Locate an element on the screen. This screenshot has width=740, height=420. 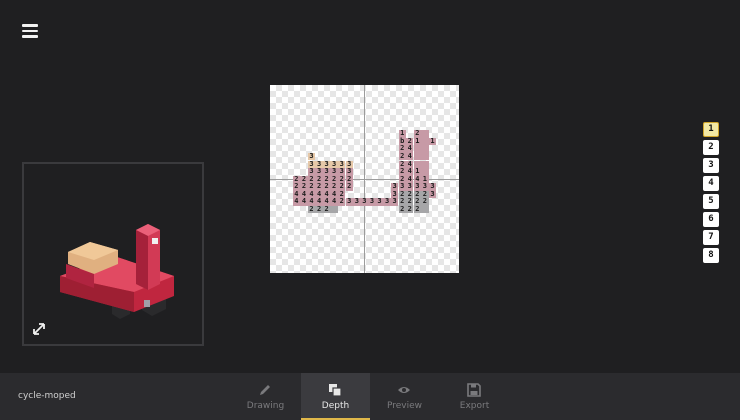
3d-preview-panel is located at coordinates (113, 254).